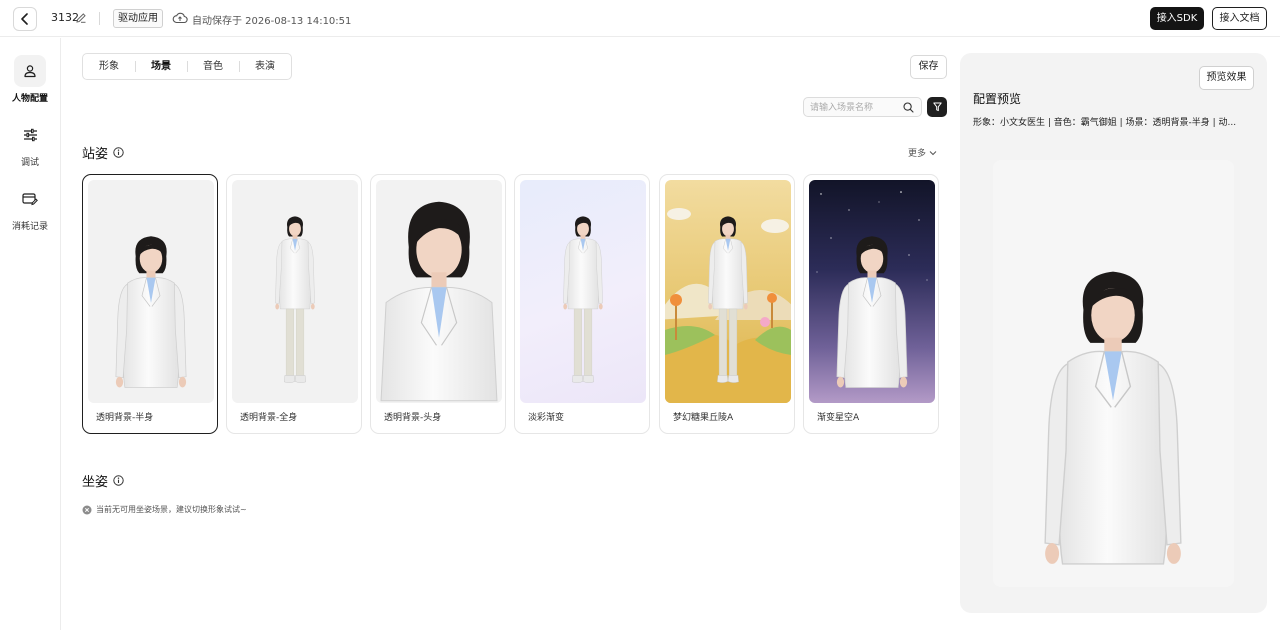 This screenshot has width=1280, height=630. I want to click on scene-card-label: 渐变星空A, so click(838, 418).